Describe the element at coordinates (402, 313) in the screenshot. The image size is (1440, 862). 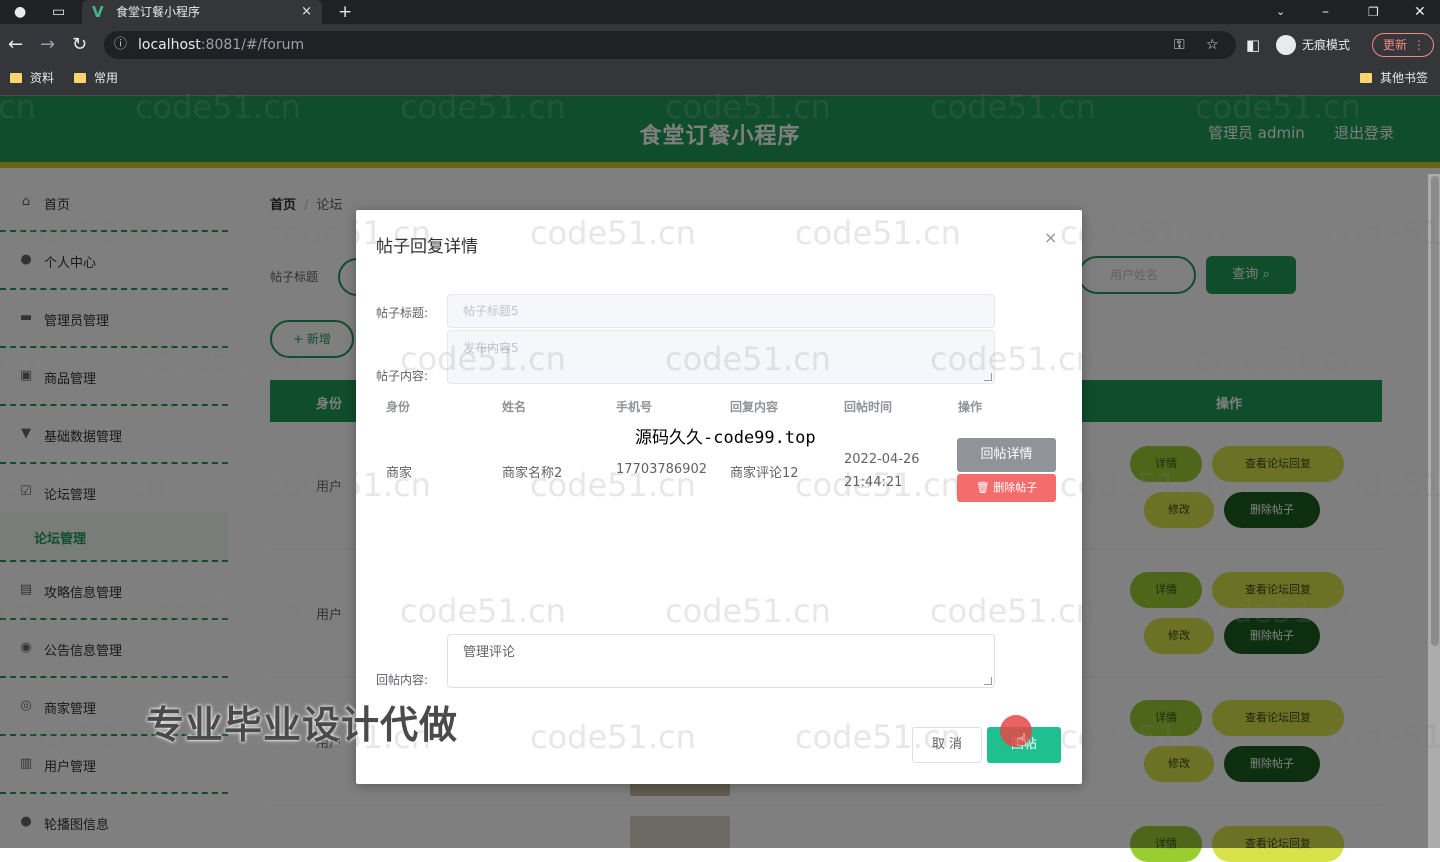
I see `post-title-label: 帖子标题:` at that location.